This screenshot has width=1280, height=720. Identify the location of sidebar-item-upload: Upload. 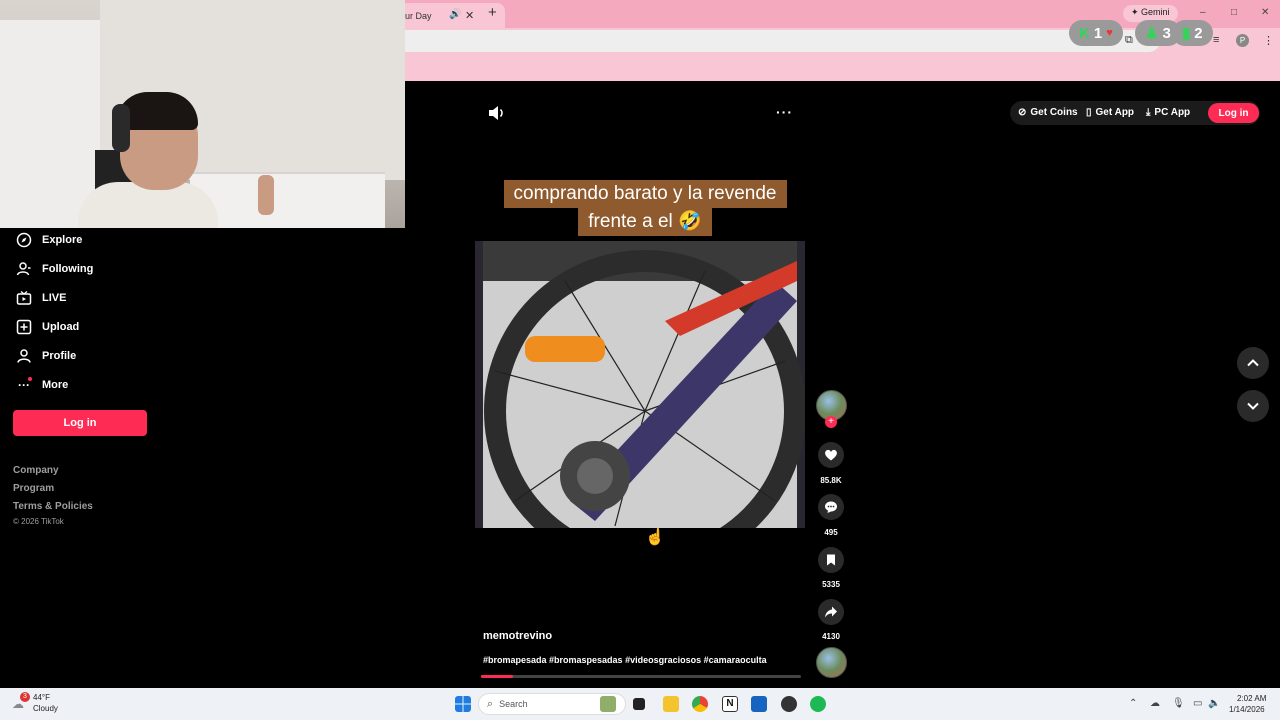
(47, 327).